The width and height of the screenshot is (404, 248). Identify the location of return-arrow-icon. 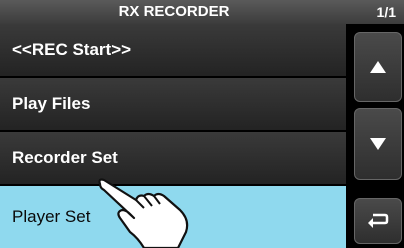
(378, 220).